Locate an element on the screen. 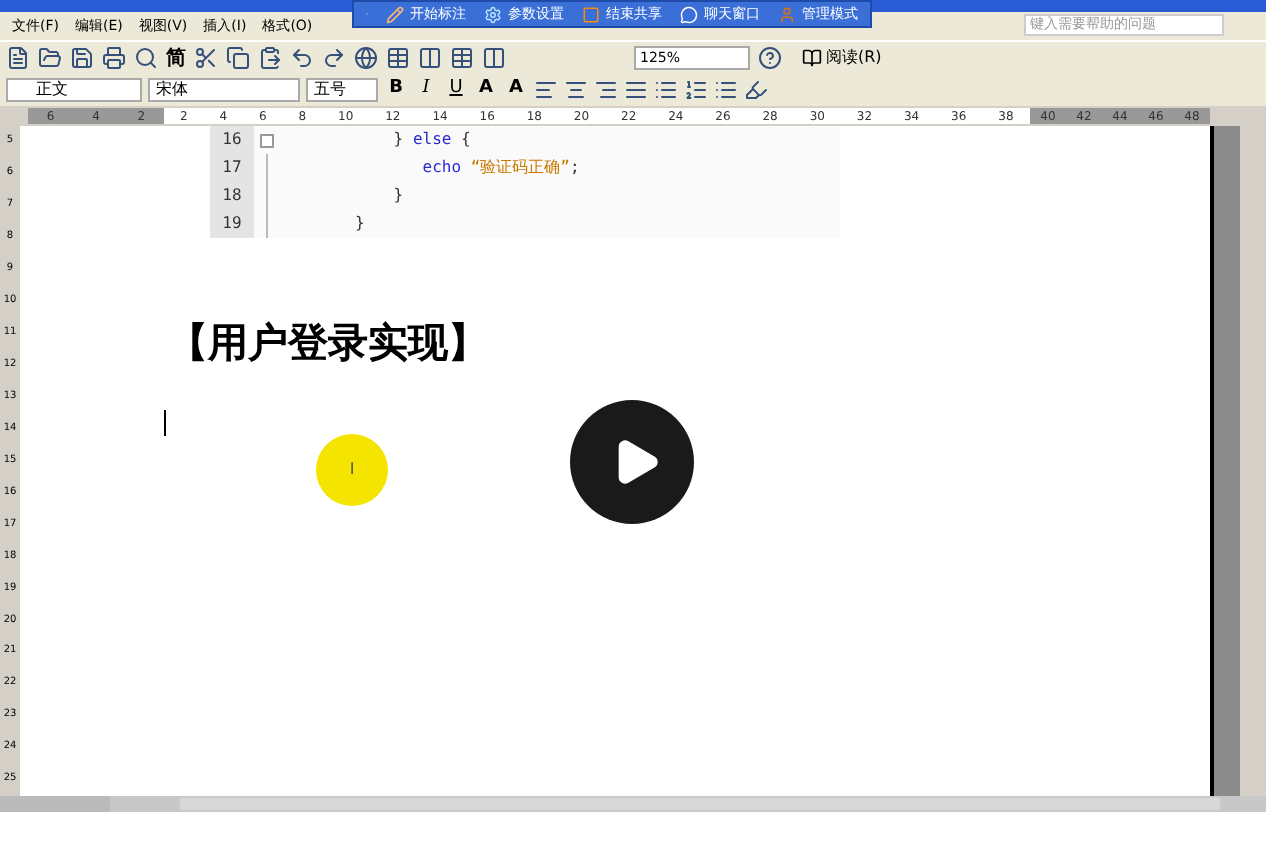 The width and height of the screenshot is (1266, 862). horizontal-scrollbar is located at coordinates (633, 804).